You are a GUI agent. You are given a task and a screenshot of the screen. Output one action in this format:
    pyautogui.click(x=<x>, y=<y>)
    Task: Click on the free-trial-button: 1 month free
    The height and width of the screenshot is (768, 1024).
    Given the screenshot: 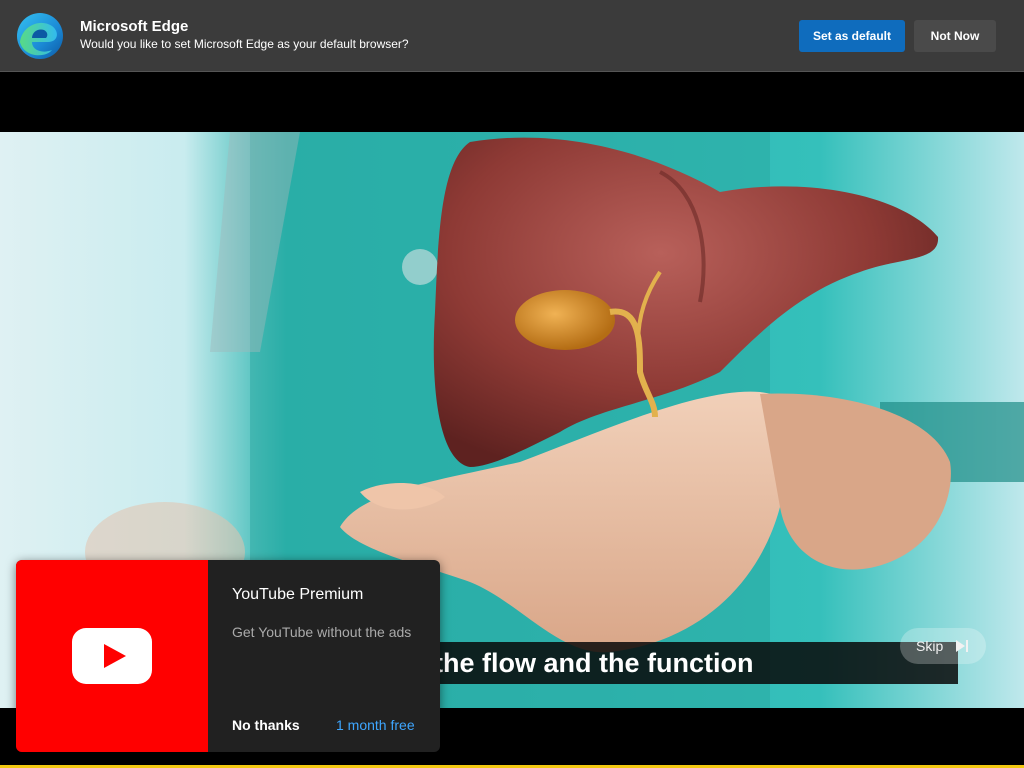 What is the action you would take?
    pyautogui.click(x=375, y=725)
    